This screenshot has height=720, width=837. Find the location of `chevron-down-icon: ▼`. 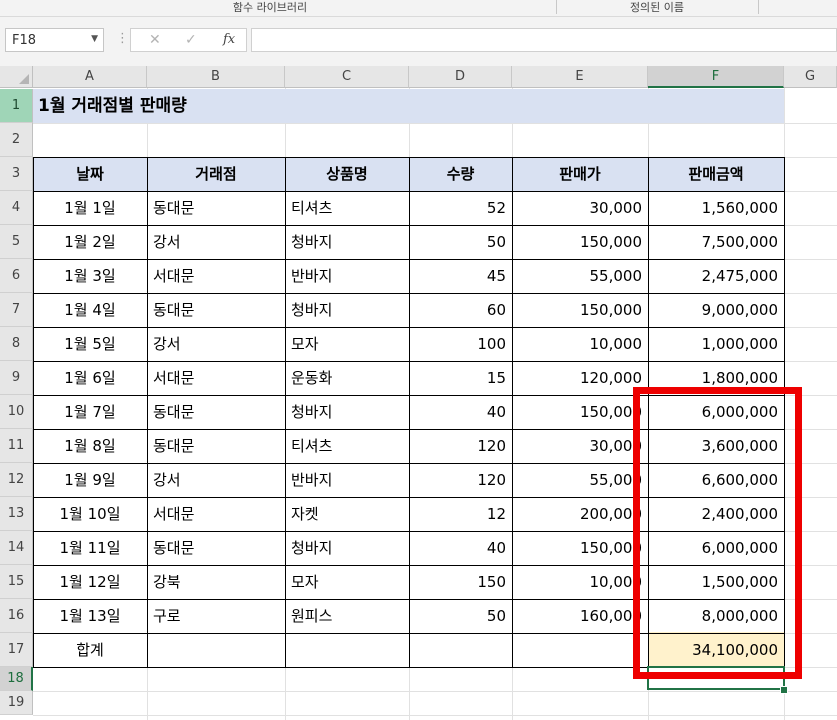

chevron-down-icon: ▼ is located at coordinates (94, 39).